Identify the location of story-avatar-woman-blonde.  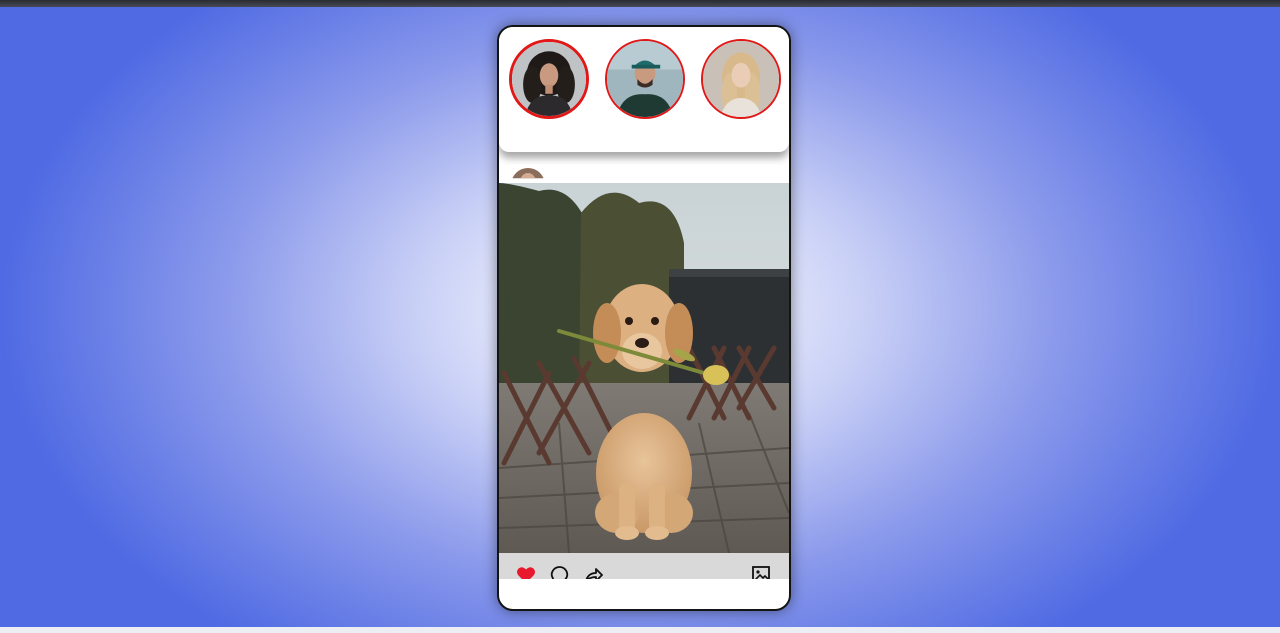
(741, 79).